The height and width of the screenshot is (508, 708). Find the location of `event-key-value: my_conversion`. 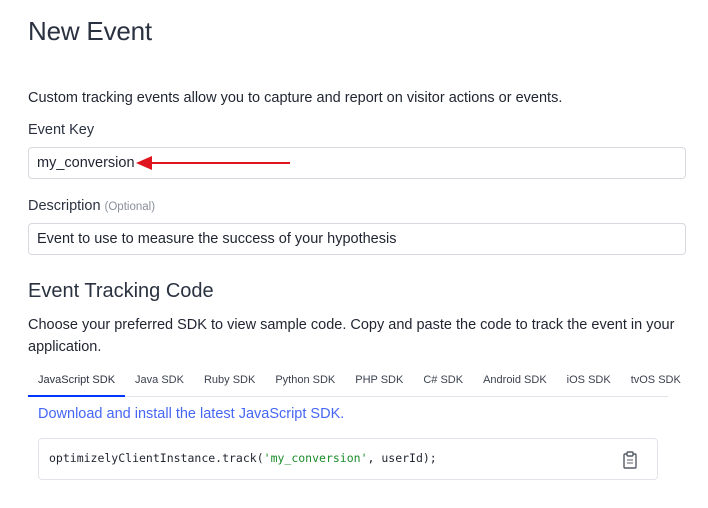

event-key-value: my_conversion is located at coordinates (86, 163).